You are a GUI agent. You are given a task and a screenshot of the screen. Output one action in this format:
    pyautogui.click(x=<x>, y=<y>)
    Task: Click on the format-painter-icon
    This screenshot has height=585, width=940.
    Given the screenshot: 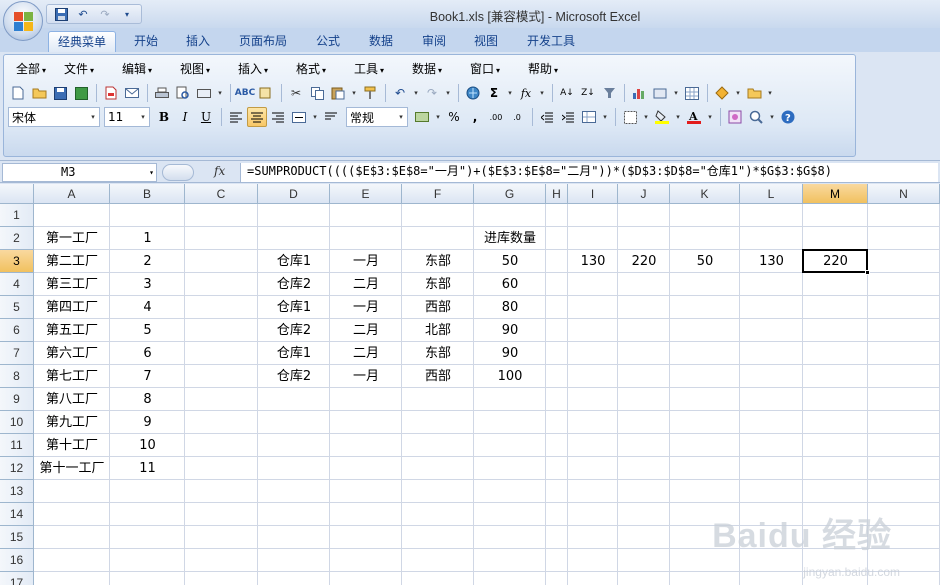 What is the action you would take?
    pyautogui.click(x=370, y=93)
    